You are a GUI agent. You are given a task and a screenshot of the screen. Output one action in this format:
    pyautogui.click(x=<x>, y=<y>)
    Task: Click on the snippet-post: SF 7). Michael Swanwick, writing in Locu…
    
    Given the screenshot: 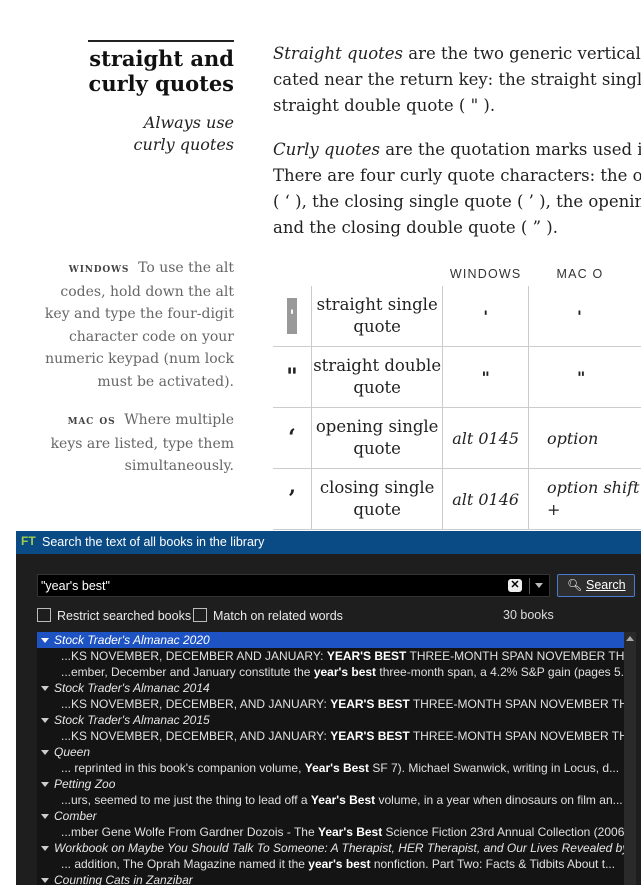 What is the action you would take?
    pyautogui.click(x=494, y=768)
    